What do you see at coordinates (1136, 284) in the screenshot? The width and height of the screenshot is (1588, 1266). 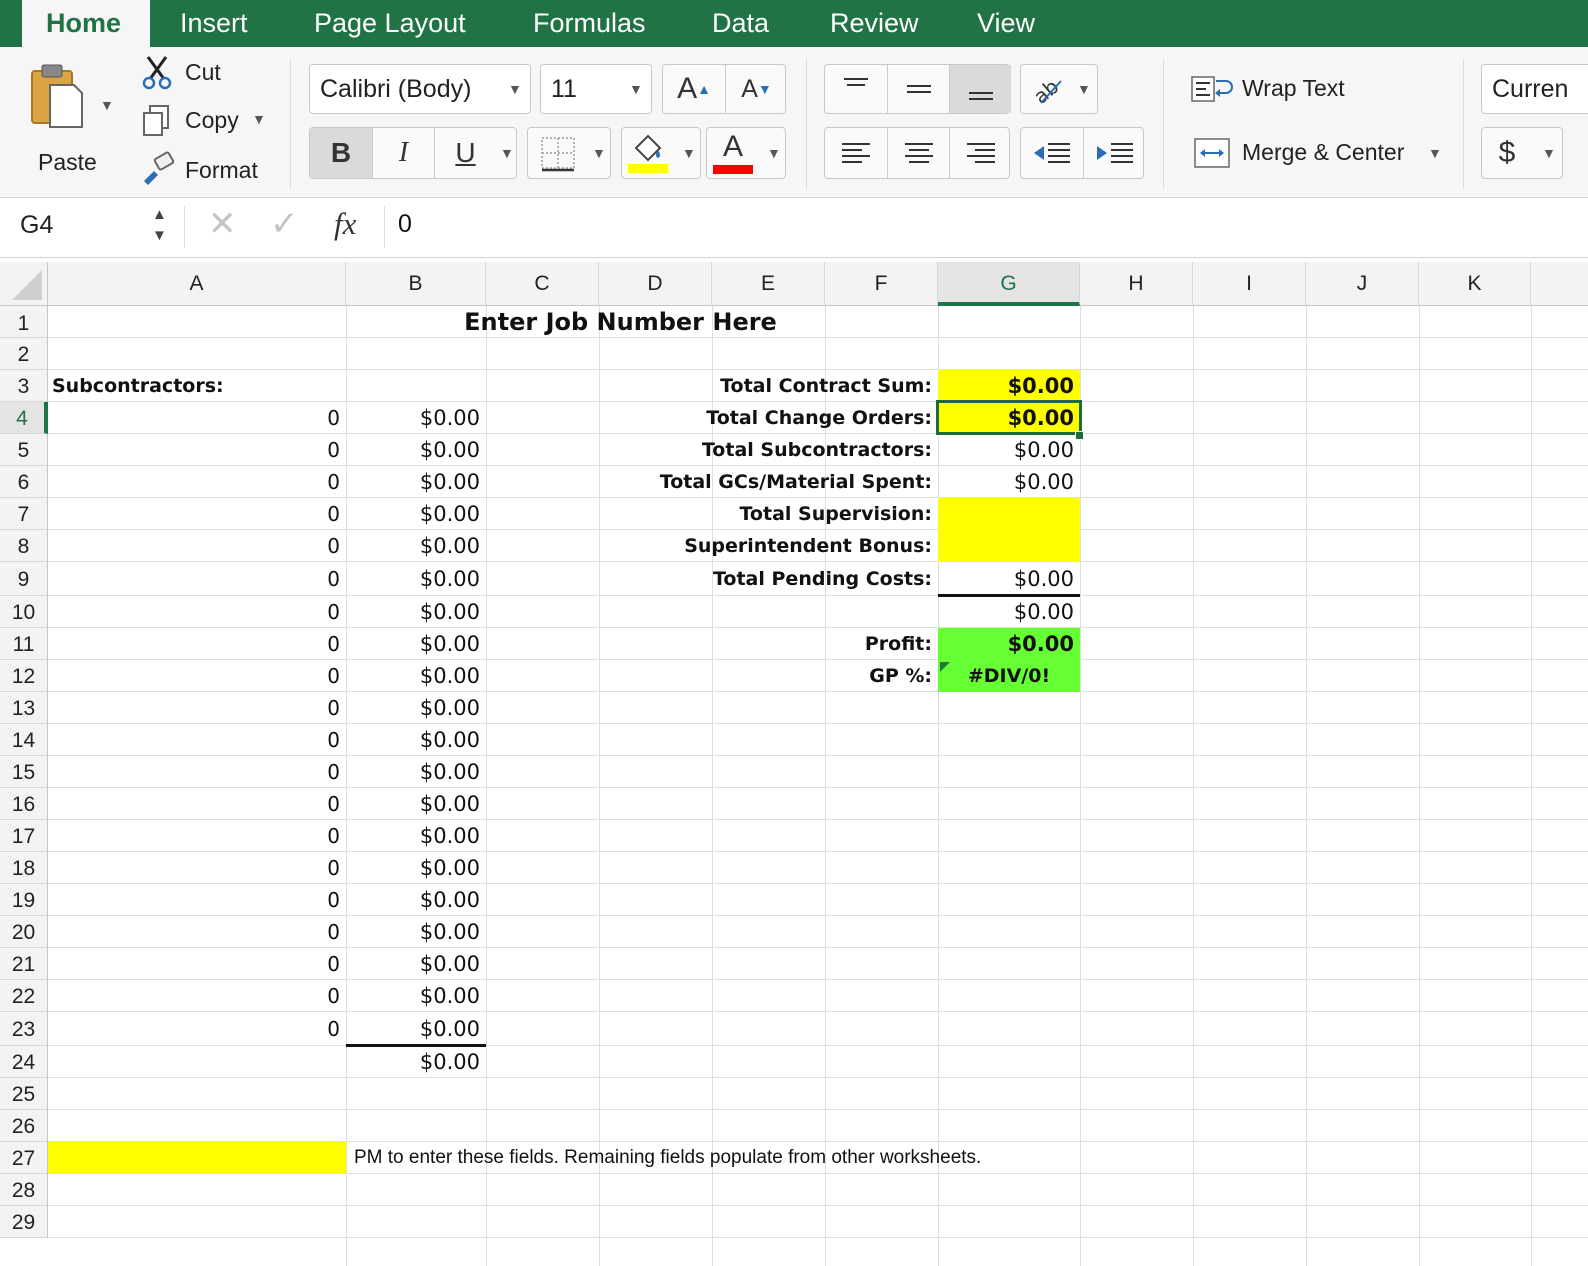 I see `column-header-h: H` at bounding box center [1136, 284].